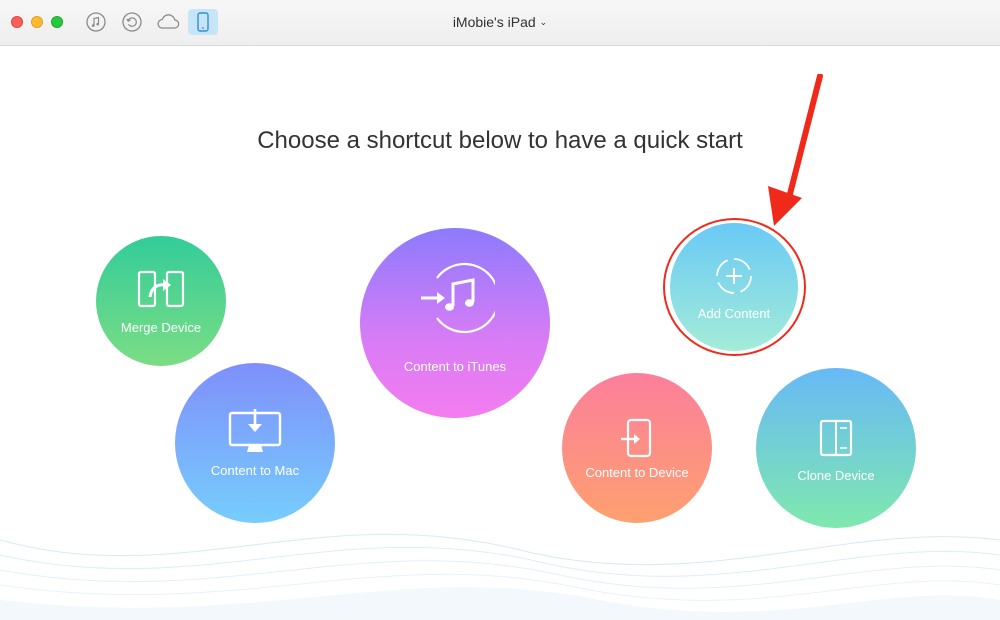 The height and width of the screenshot is (620, 1000). What do you see at coordinates (795, 150) in the screenshot?
I see `red-arrow-annotation` at bounding box center [795, 150].